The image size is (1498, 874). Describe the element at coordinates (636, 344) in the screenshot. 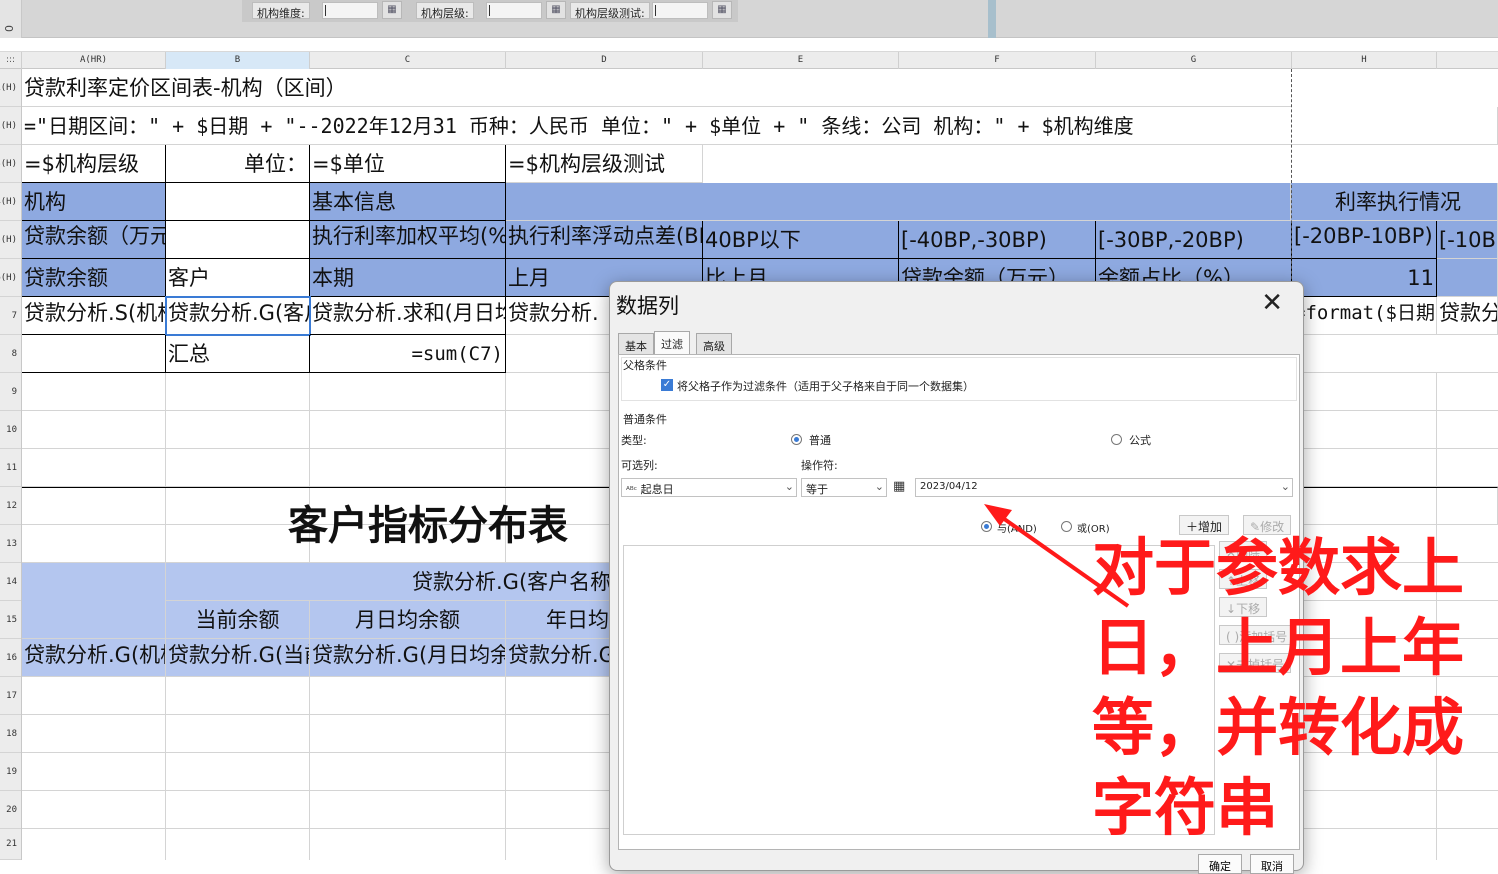

I see `tab-basic: 基本` at that location.